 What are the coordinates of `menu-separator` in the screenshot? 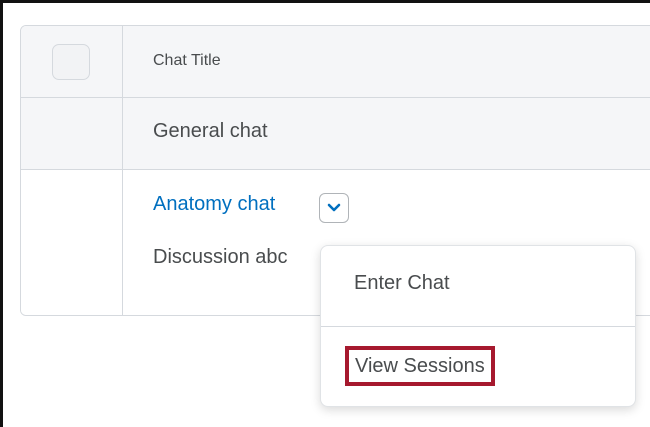 It's located at (478, 326).